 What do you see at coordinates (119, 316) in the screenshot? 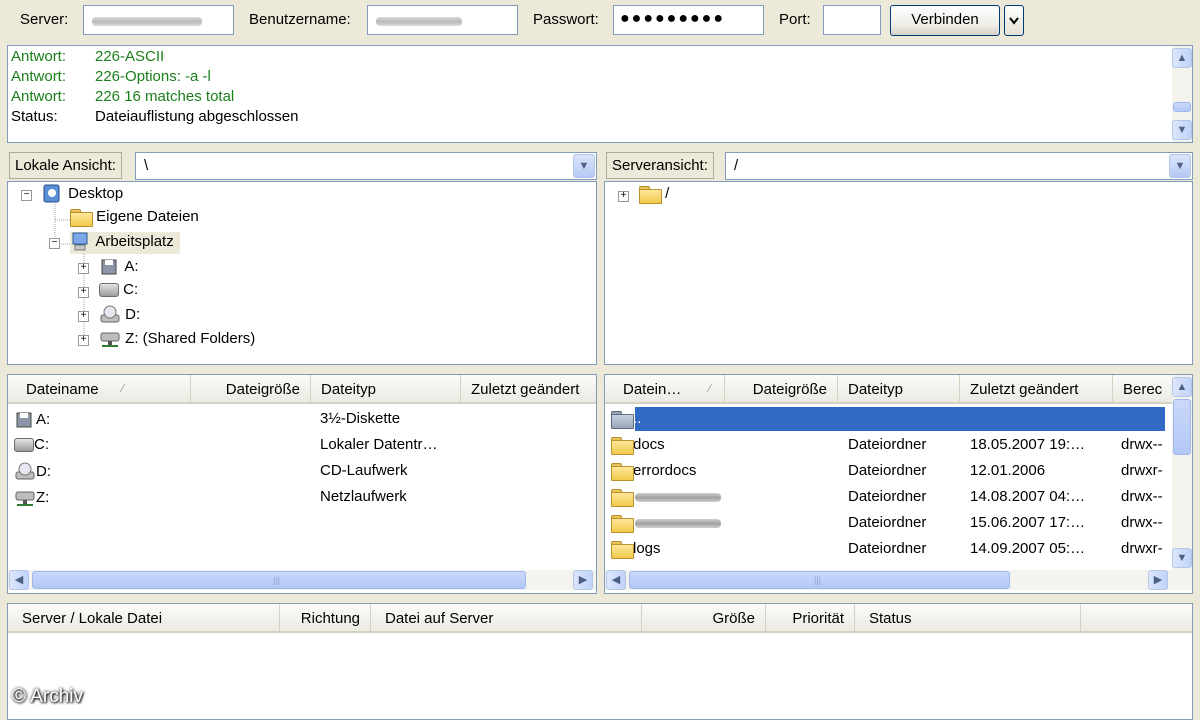
I see `tree-item-d: D:` at bounding box center [119, 316].